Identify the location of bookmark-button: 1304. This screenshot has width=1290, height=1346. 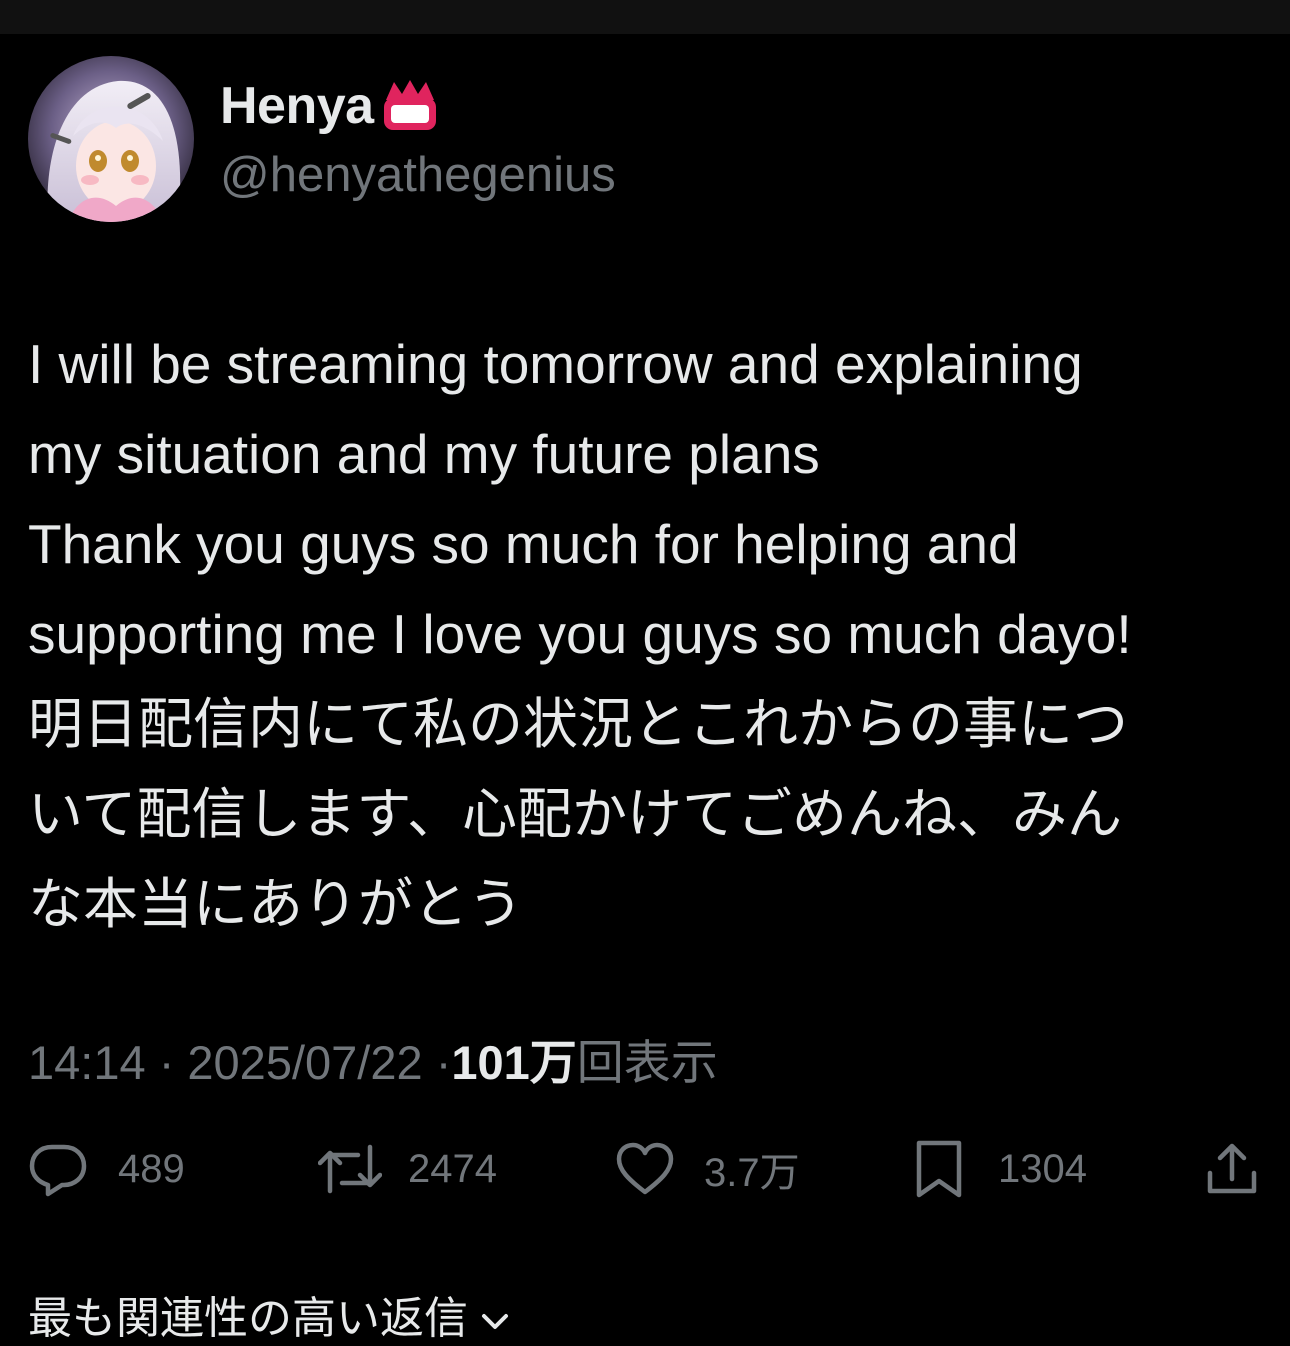
(1000, 1169).